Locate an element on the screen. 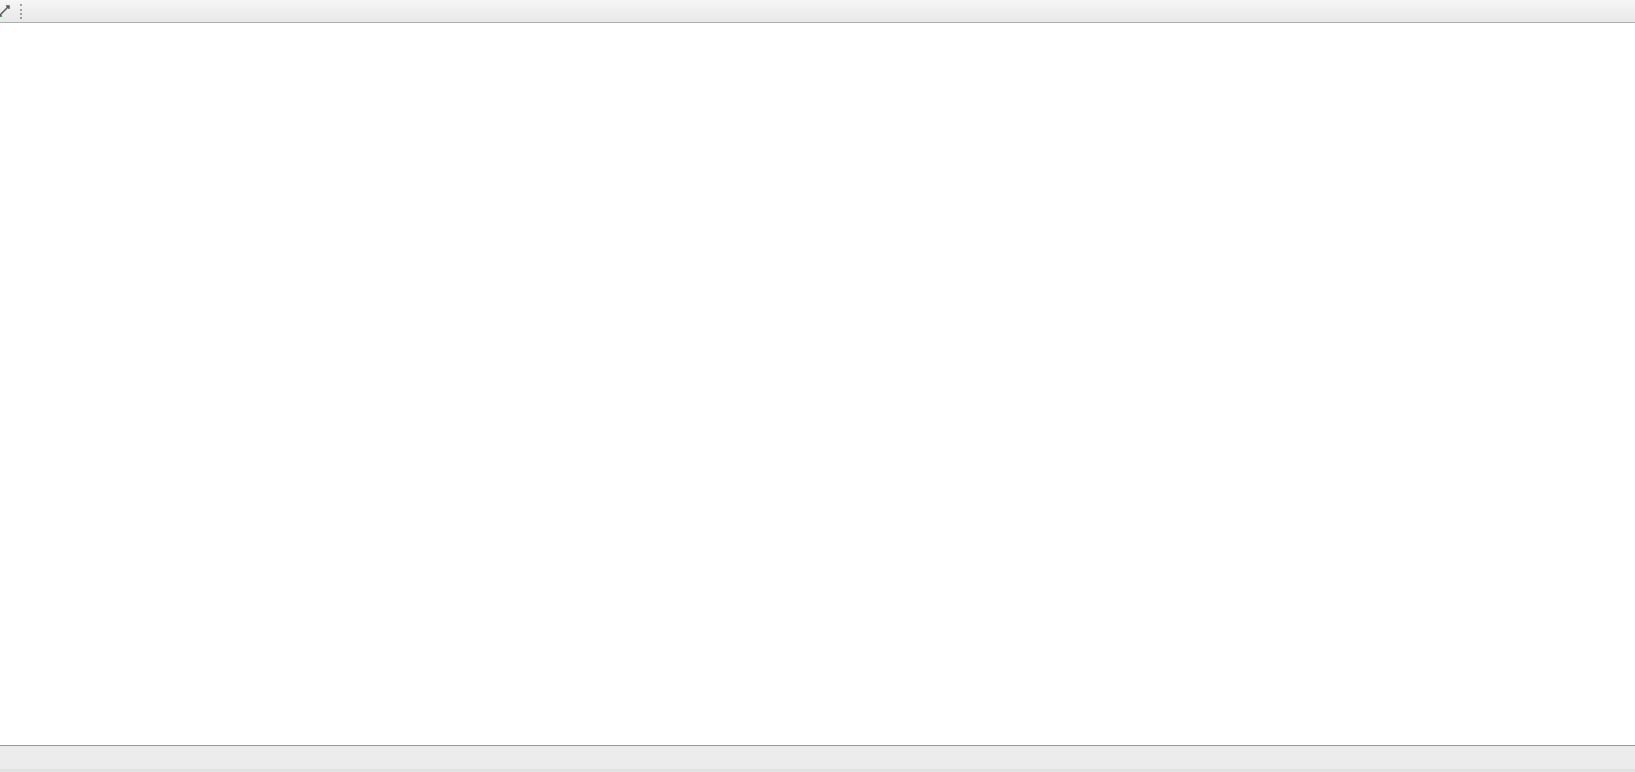 This screenshot has height=772, width=1635. symbol-tab-bar is located at coordinates (817, 757).